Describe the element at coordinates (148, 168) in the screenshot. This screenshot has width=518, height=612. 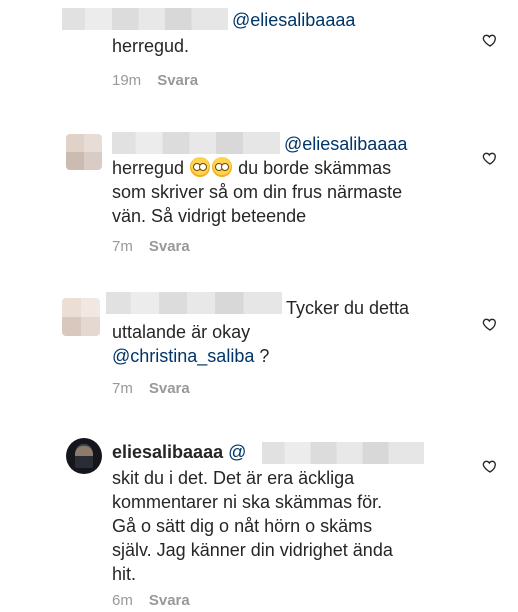
I see `comment-text-fragment: herregud` at that location.